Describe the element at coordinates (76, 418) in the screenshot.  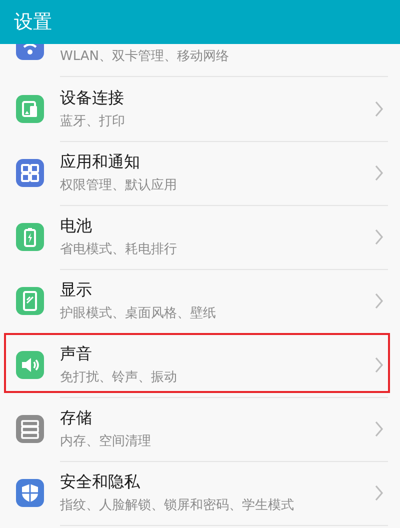
I see `item-title: 存储` at that location.